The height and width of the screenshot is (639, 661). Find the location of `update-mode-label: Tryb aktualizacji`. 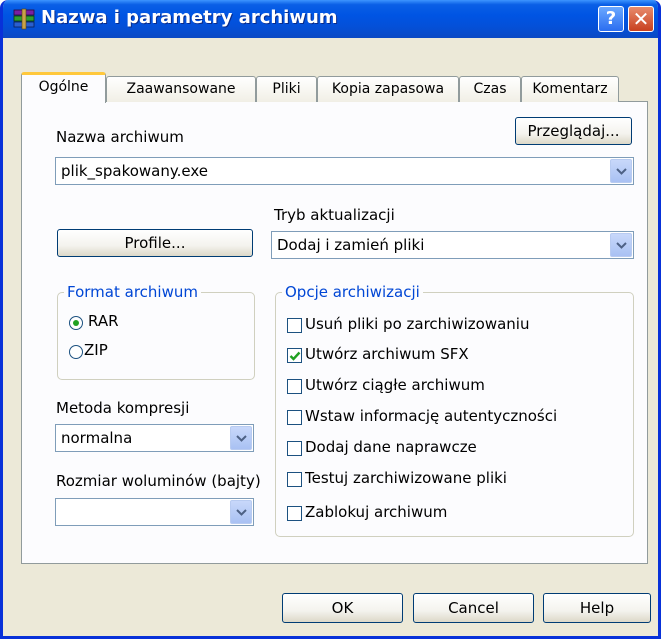

update-mode-label: Tryb aktualizacji is located at coordinates (334, 215).